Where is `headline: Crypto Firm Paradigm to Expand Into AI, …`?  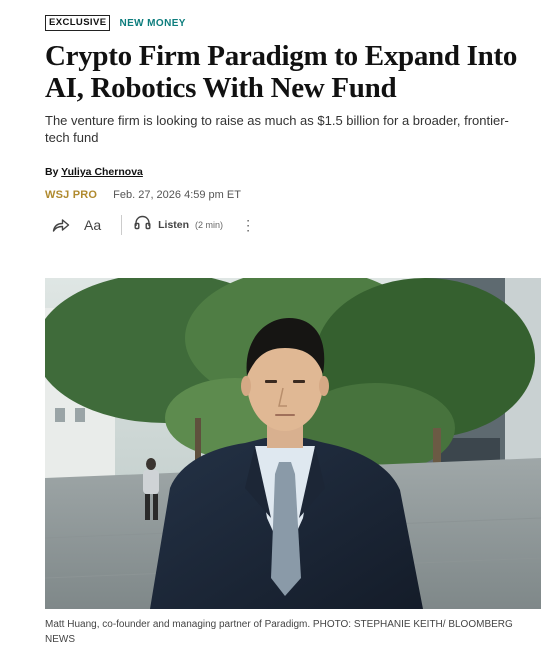
headline: Crypto Firm Paradigm to Expand Into AI, … is located at coordinates (281, 72).